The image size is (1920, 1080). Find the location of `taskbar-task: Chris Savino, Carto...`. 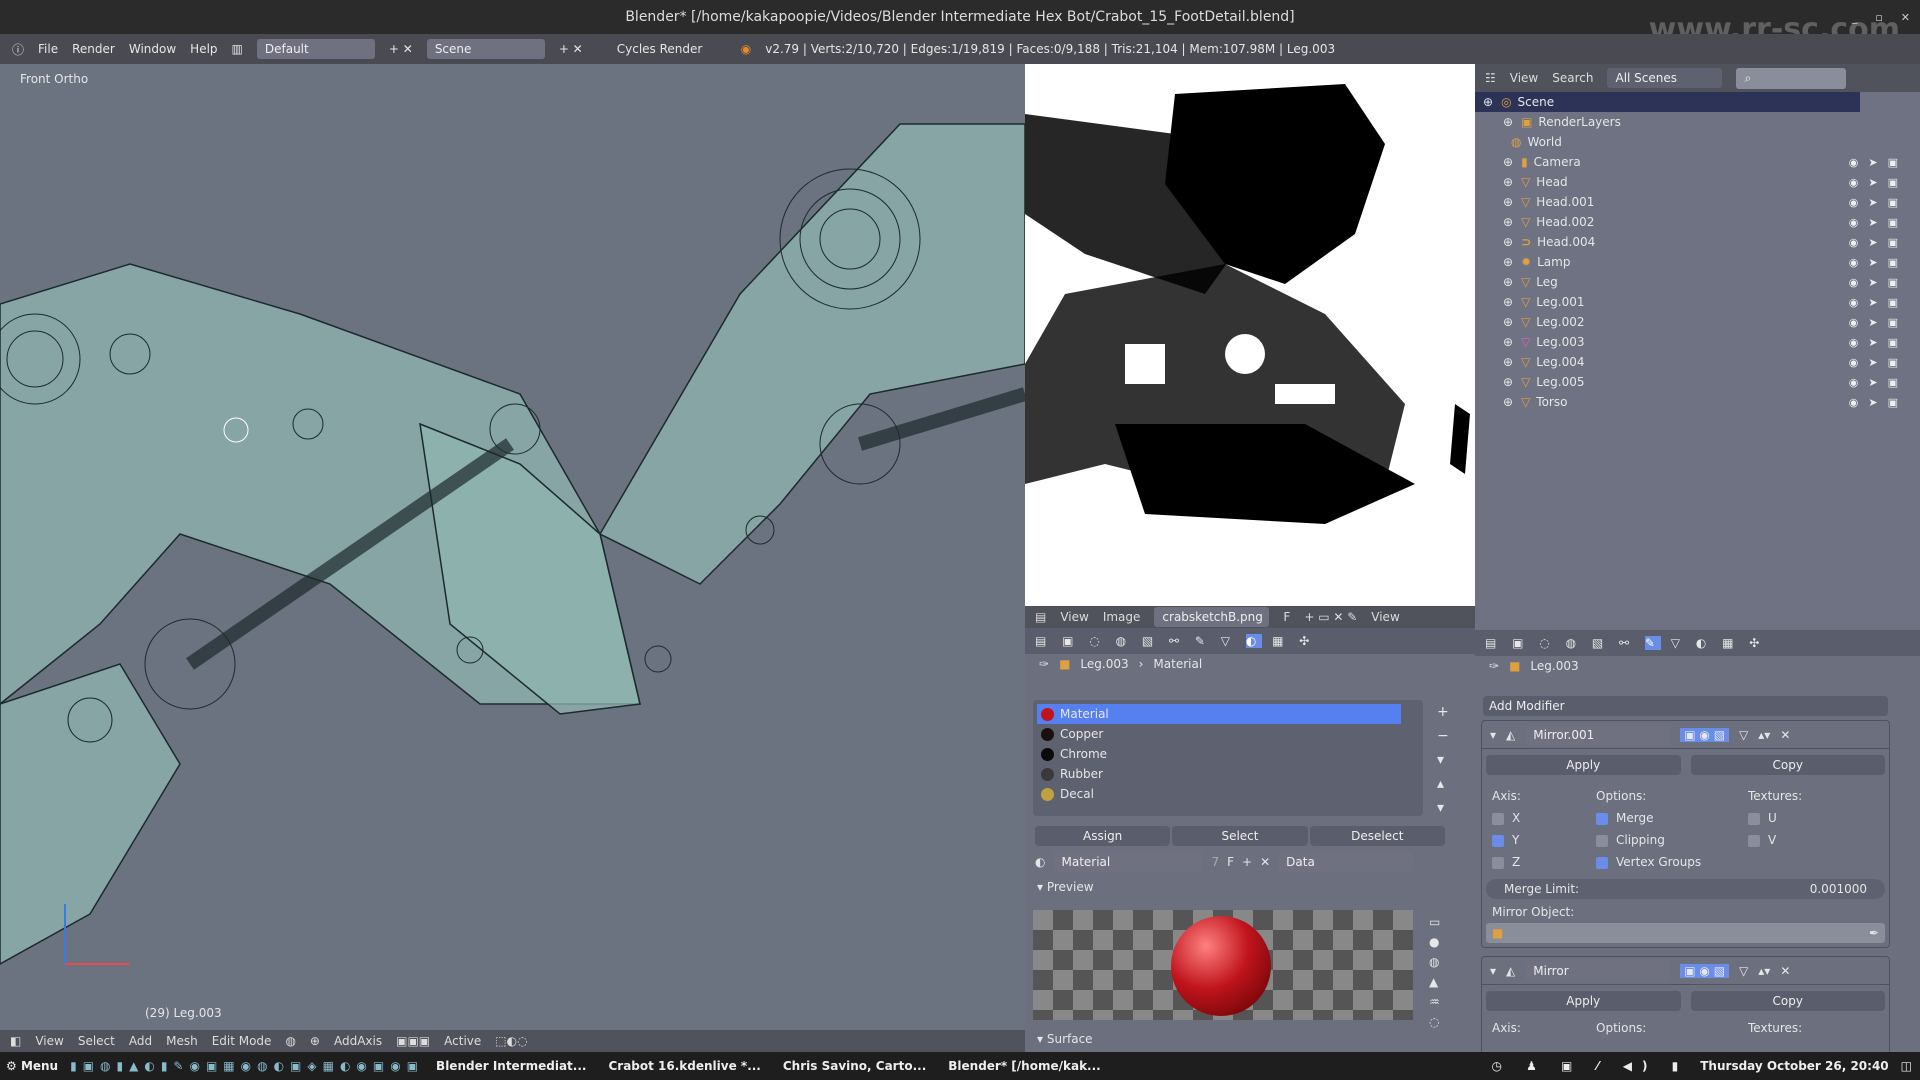

taskbar-task: Chris Savino, Carto... is located at coordinates (854, 1066).